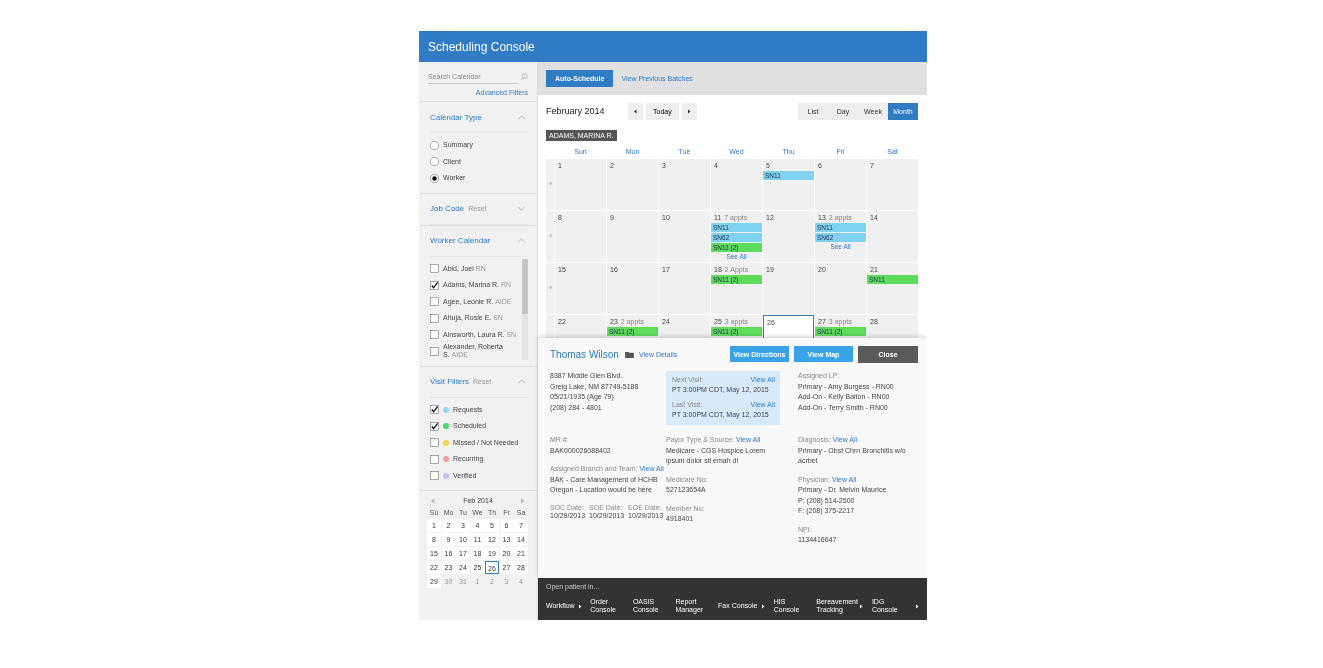 Image resolution: width=1323 pixels, height=668 pixels. What do you see at coordinates (584, 354) in the screenshot?
I see `patient-name: Thomas Wilson` at bounding box center [584, 354].